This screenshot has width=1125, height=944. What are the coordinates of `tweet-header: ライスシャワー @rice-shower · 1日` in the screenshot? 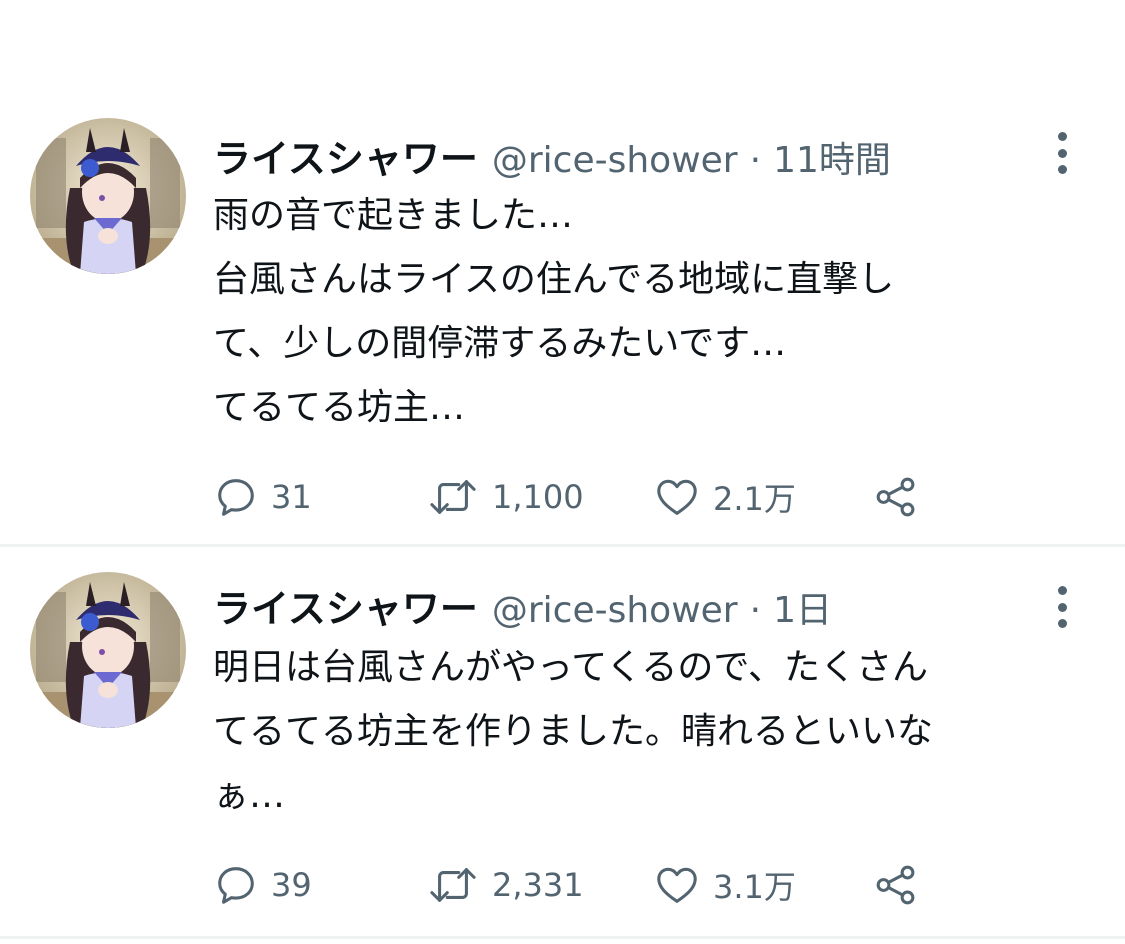 It's located at (522, 604).